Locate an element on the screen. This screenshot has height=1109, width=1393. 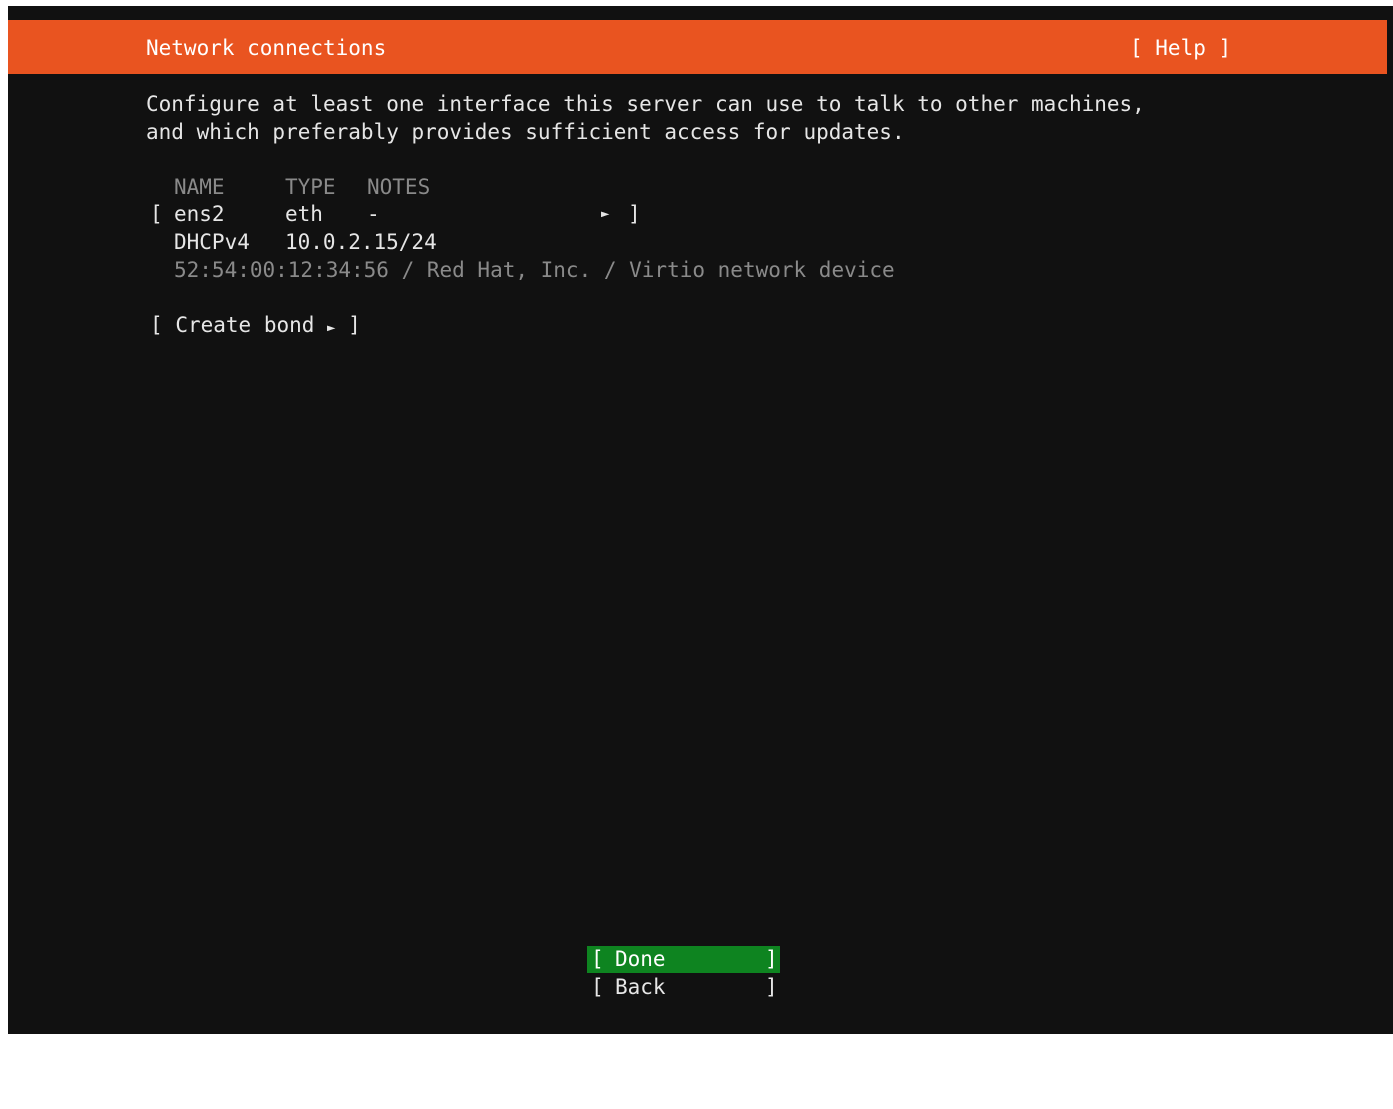
help-button: [ Help ] is located at coordinates (1180, 48).